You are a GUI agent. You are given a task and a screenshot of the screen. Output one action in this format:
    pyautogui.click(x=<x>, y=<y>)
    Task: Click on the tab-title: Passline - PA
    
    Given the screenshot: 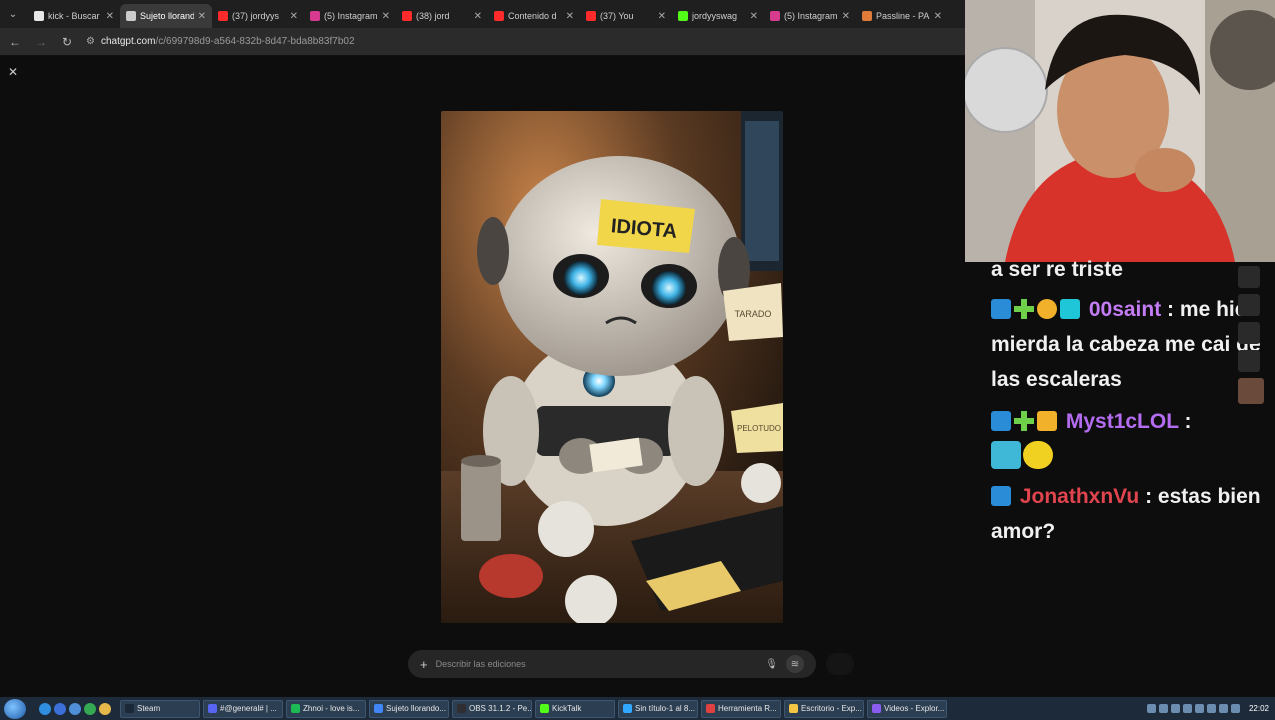 What is the action you would take?
    pyautogui.click(x=903, y=16)
    